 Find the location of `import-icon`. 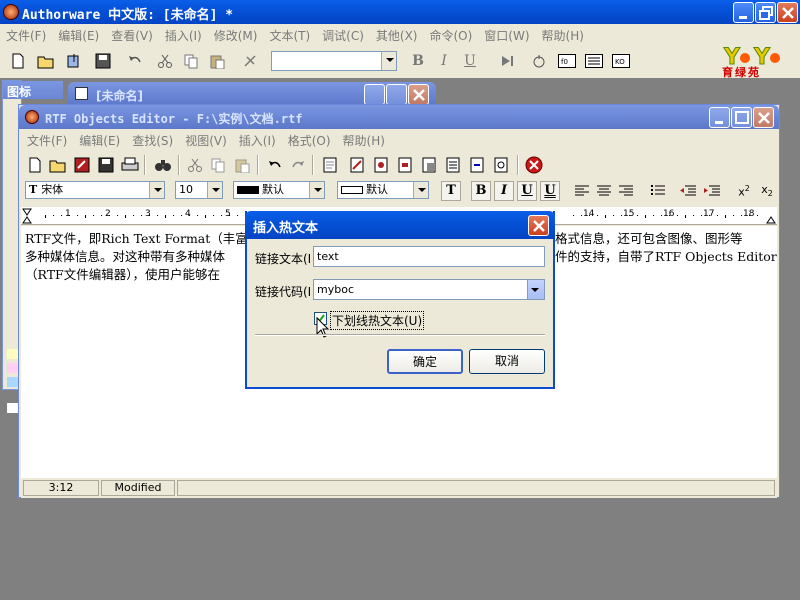

import-icon is located at coordinates (74, 61).